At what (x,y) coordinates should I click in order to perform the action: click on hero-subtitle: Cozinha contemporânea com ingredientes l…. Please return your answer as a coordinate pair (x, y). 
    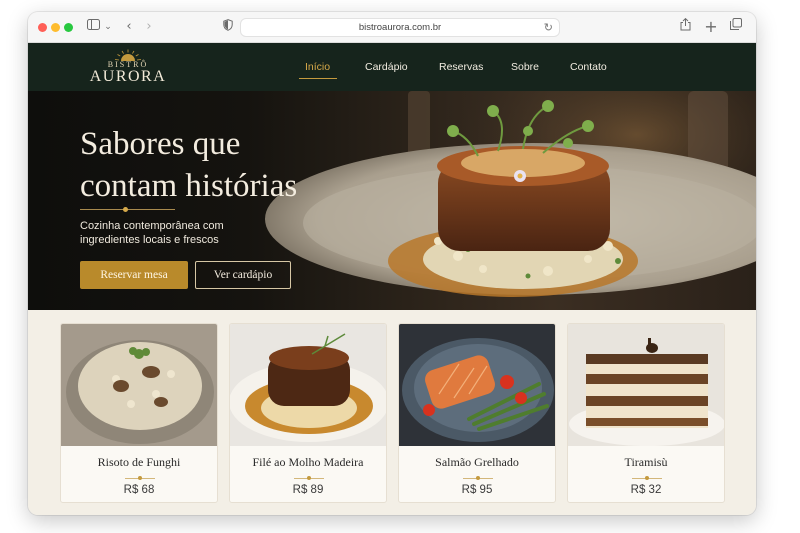
    Looking at the image, I should click on (175, 233).